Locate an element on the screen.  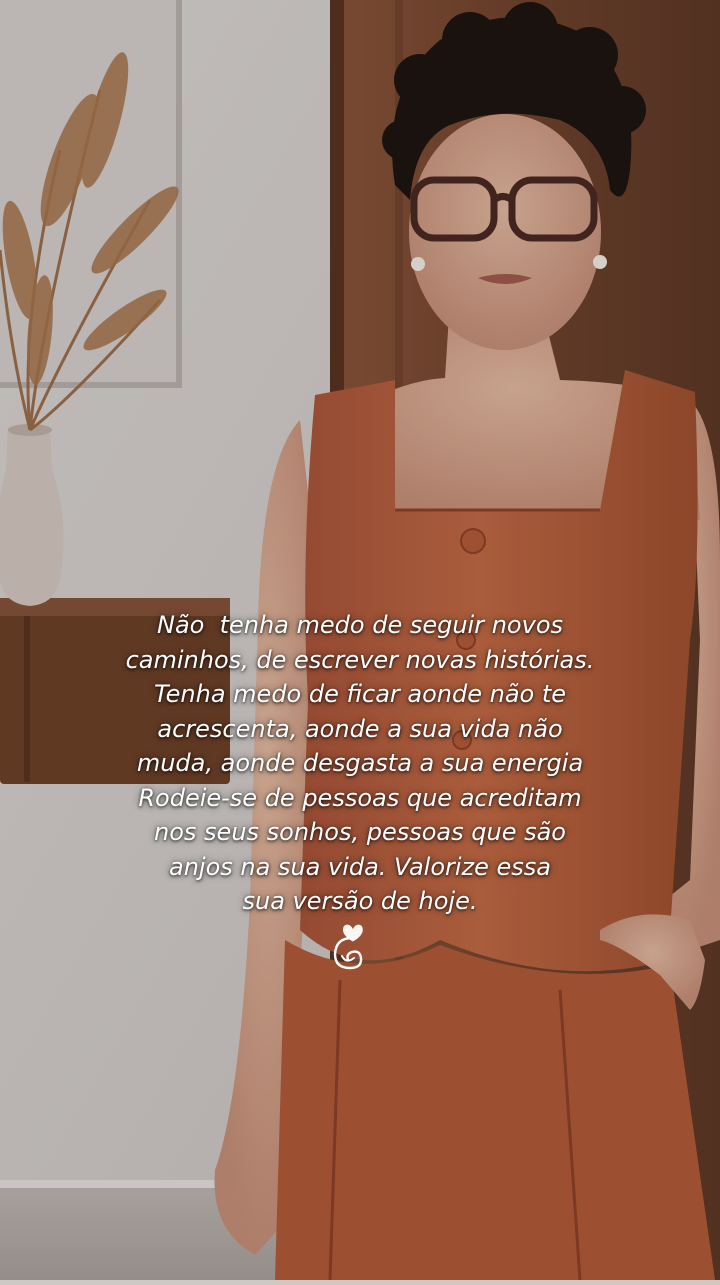
caption-line: Rodeie-se de pessoas que acreditam is located at coordinates (360, 797).